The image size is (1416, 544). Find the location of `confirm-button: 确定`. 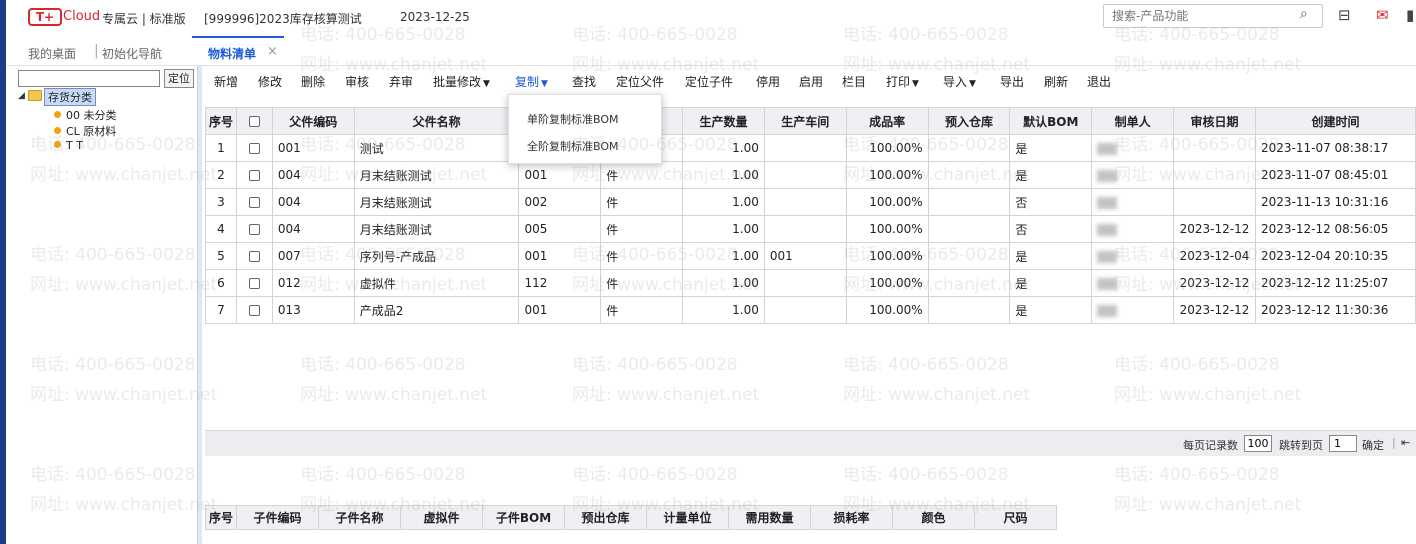

confirm-button: 确定 is located at coordinates (1373, 445).